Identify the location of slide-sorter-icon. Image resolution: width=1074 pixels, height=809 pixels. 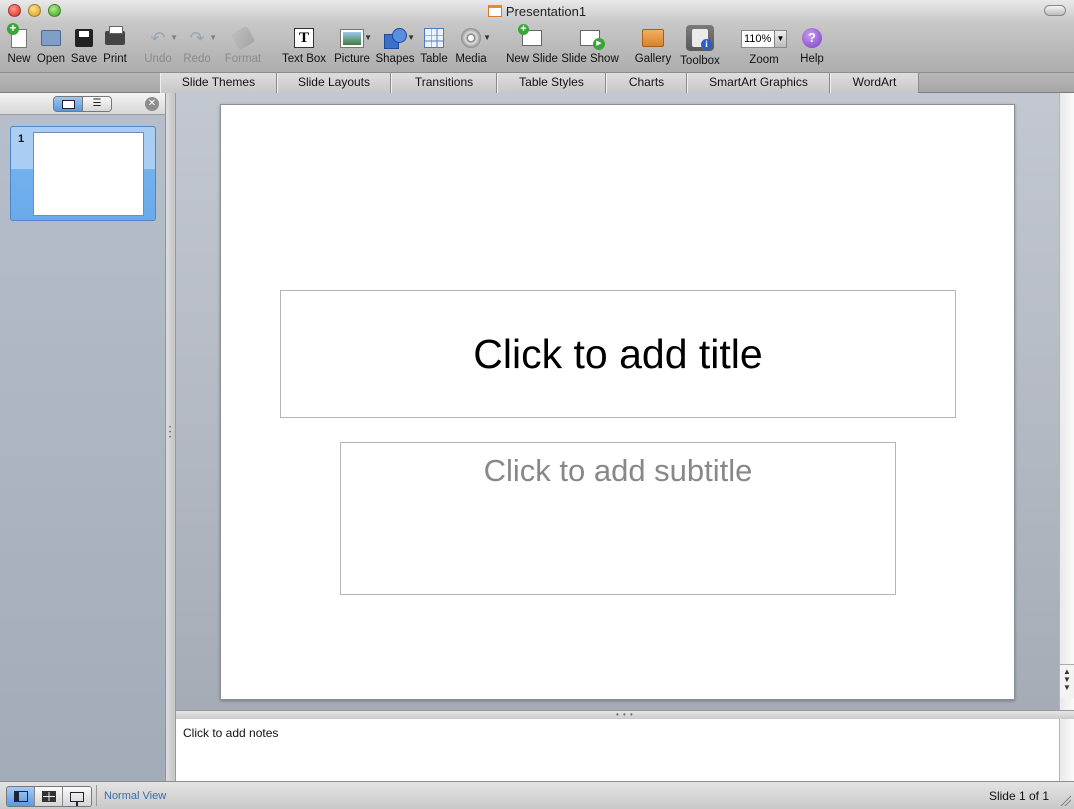
(48, 796).